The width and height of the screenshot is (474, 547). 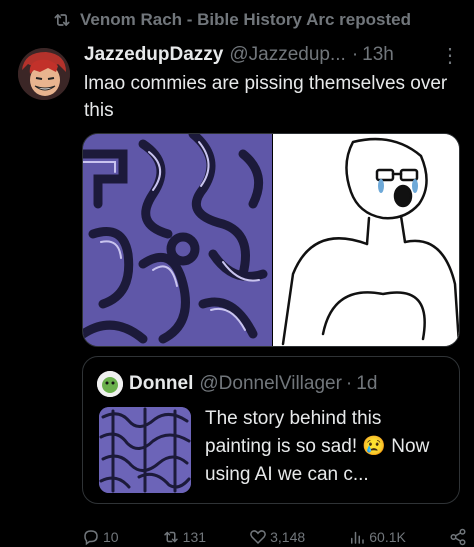 What do you see at coordinates (245, 19) in the screenshot?
I see `repost-label: Venom Rach - Bible History Arc reposted` at bounding box center [245, 19].